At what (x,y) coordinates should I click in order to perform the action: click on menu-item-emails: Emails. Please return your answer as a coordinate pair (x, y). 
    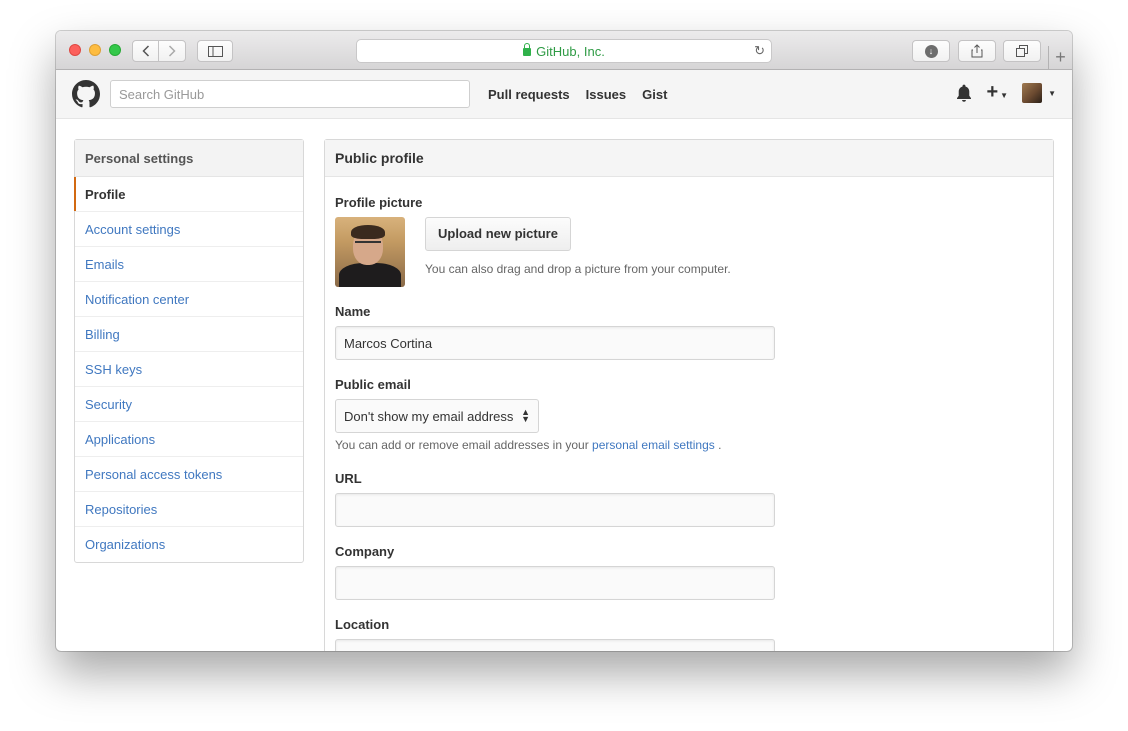
    Looking at the image, I should click on (189, 264).